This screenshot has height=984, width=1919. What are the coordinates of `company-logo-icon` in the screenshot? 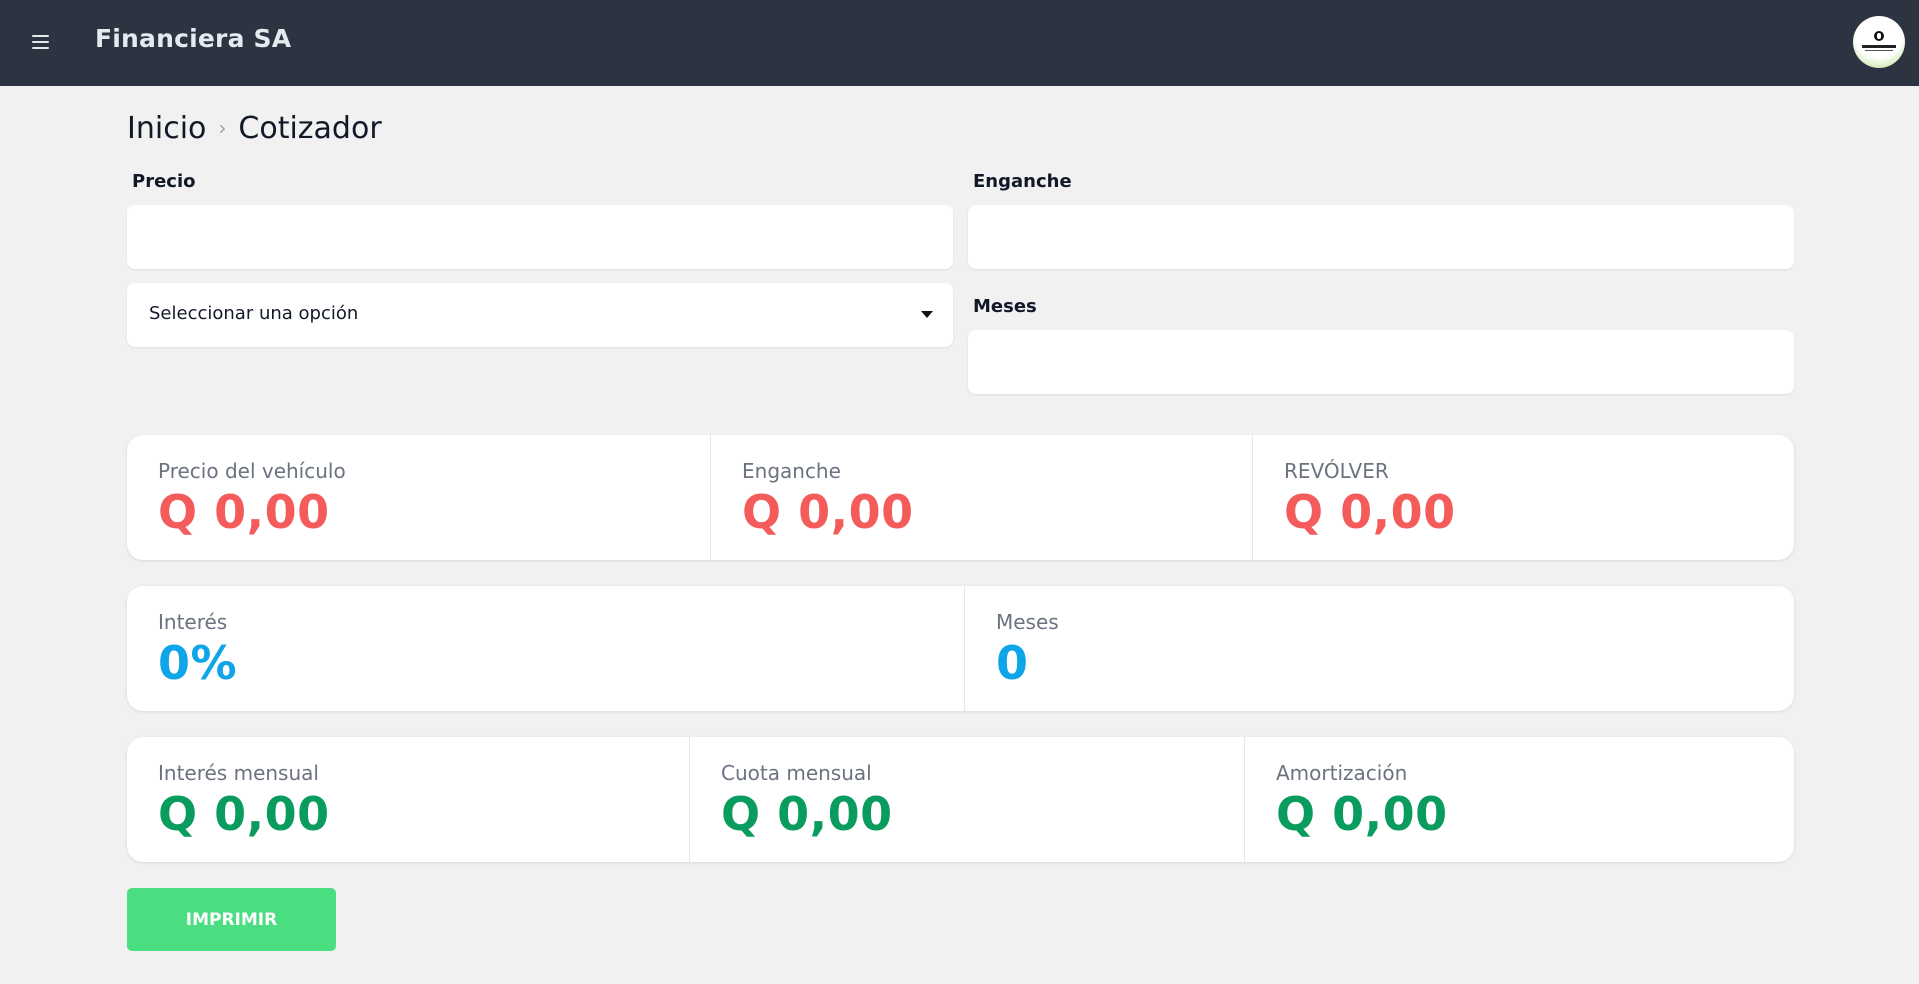 It's located at (1879, 36).